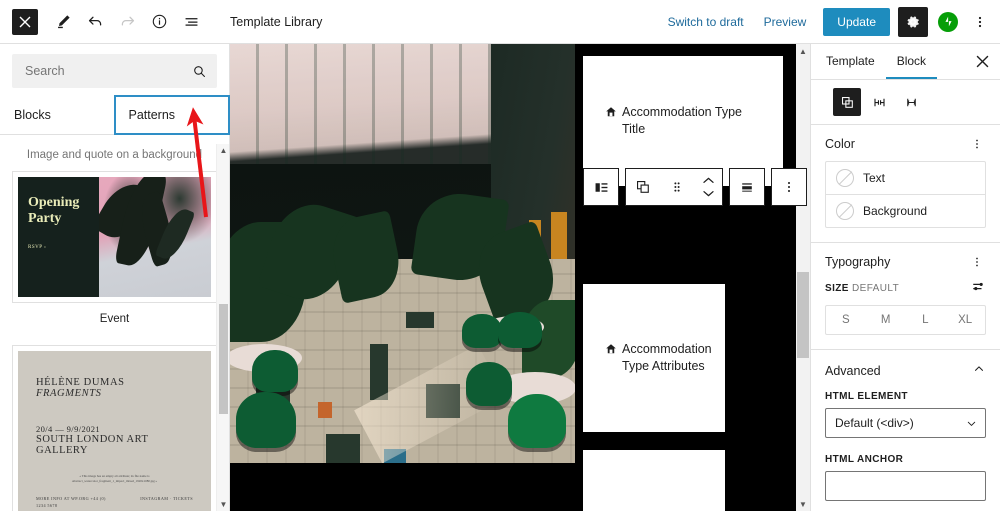 The height and width of the screenshot is (511, 1000). What do you see at coordinates (840, 144) in the screenshot?
I see `section-title: Color` at bounding box center [840, 144].